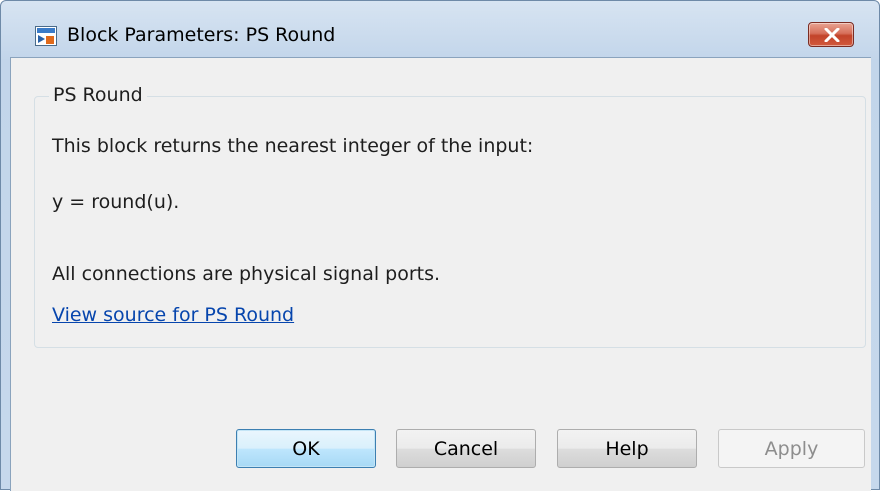 This screenshot has width=881, height=491. I want to click on close-button, so click(831, 34).